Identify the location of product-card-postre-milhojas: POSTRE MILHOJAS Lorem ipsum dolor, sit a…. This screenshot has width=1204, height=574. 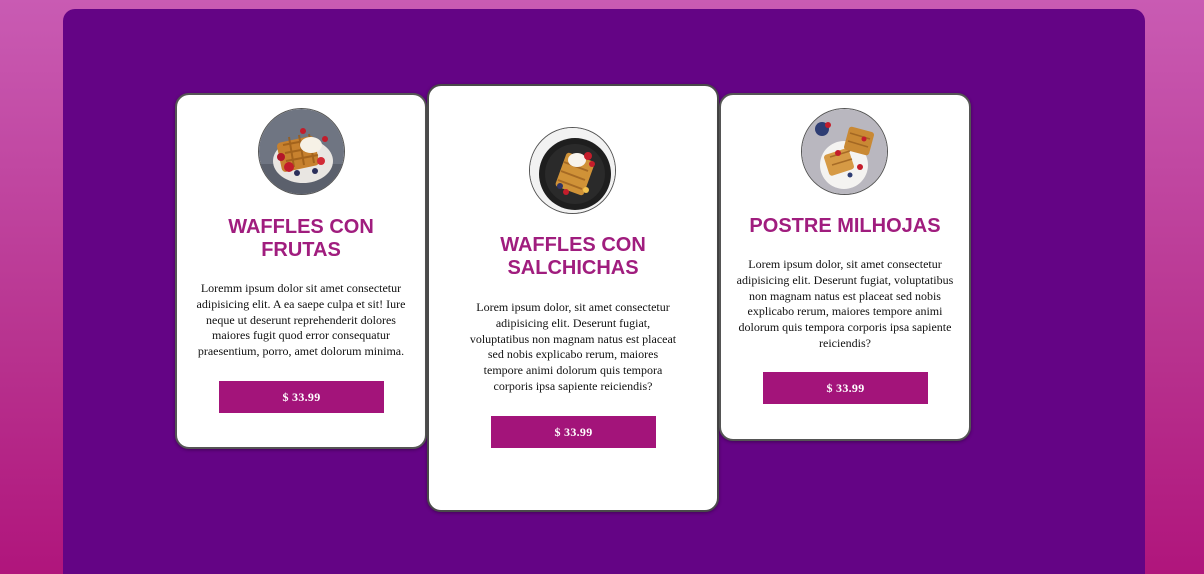
(845, 267).